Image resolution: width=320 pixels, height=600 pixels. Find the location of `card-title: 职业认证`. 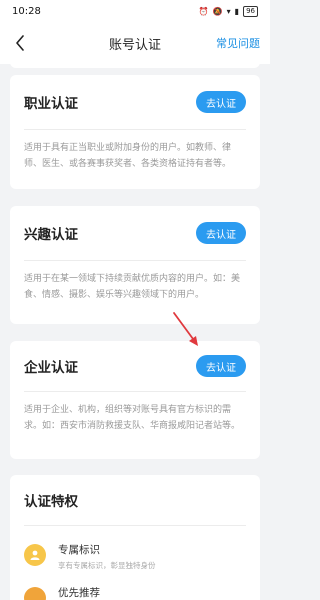

card-title: 职业认证 is located at coordinates (51, 104).